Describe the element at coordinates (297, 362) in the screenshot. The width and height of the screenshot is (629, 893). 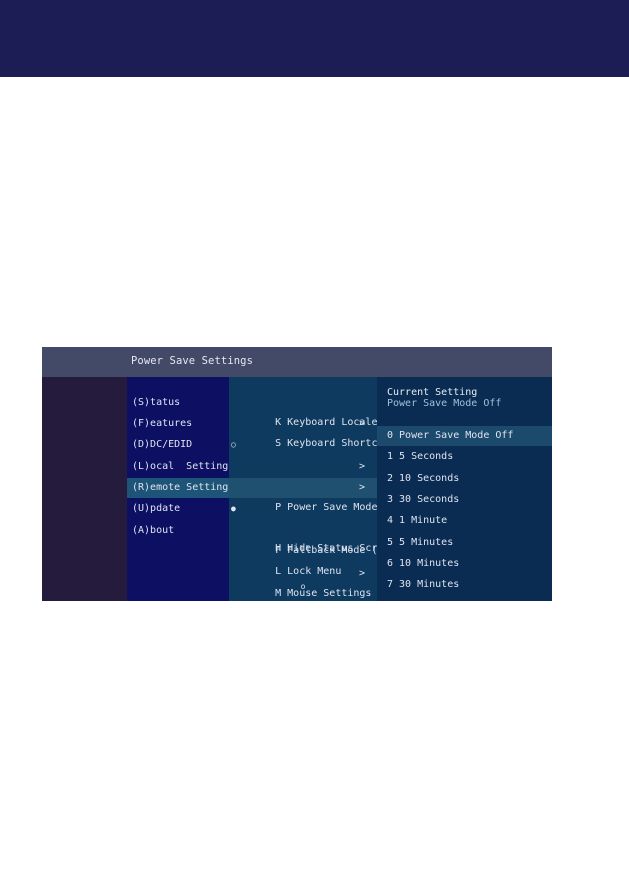
I see `title-bar: Power Save Settings` at that location.